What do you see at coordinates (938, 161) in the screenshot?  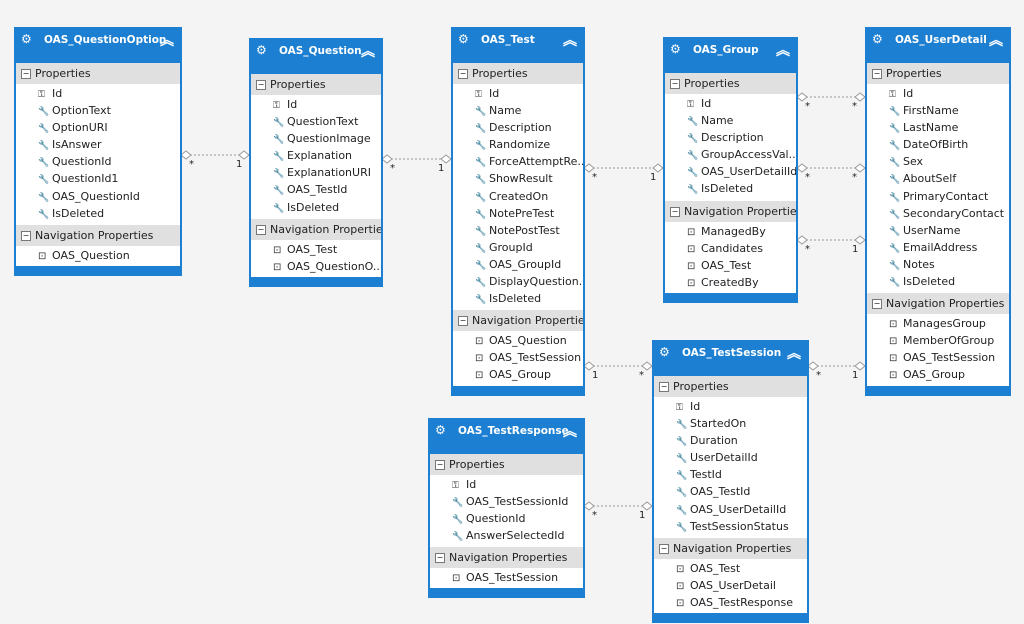 I see `property-item: 🔧 Sex` at bounding box center [938, 161].